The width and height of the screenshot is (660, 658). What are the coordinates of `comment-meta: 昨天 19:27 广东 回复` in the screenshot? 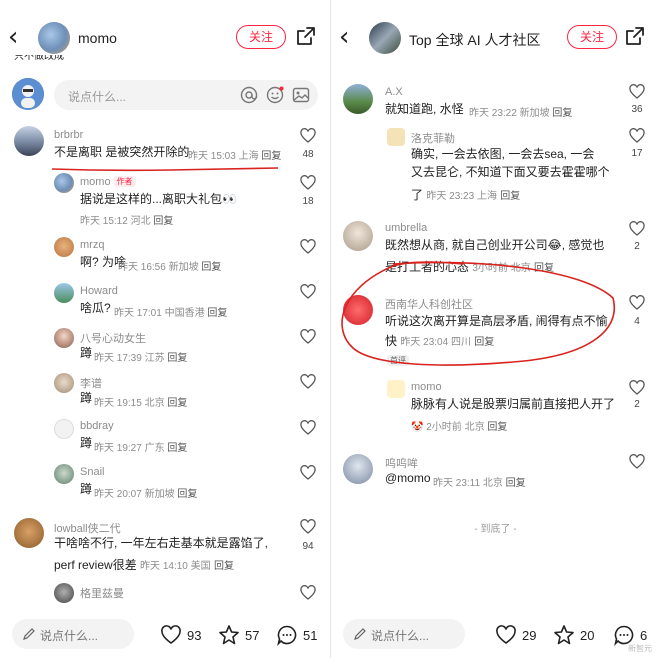 It's located at (140, 446).